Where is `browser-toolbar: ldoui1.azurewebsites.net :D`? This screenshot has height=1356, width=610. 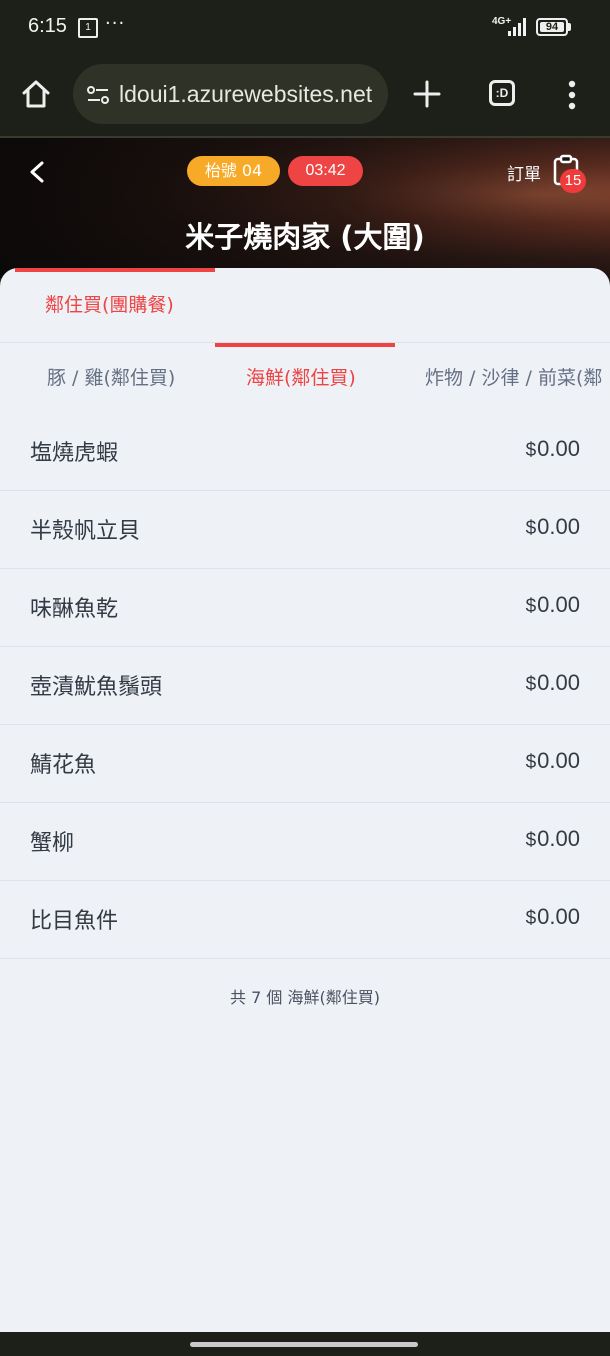
browser-toolbar: ldoui1.azurewebsites.net :D is located at coordinates (305, 97).